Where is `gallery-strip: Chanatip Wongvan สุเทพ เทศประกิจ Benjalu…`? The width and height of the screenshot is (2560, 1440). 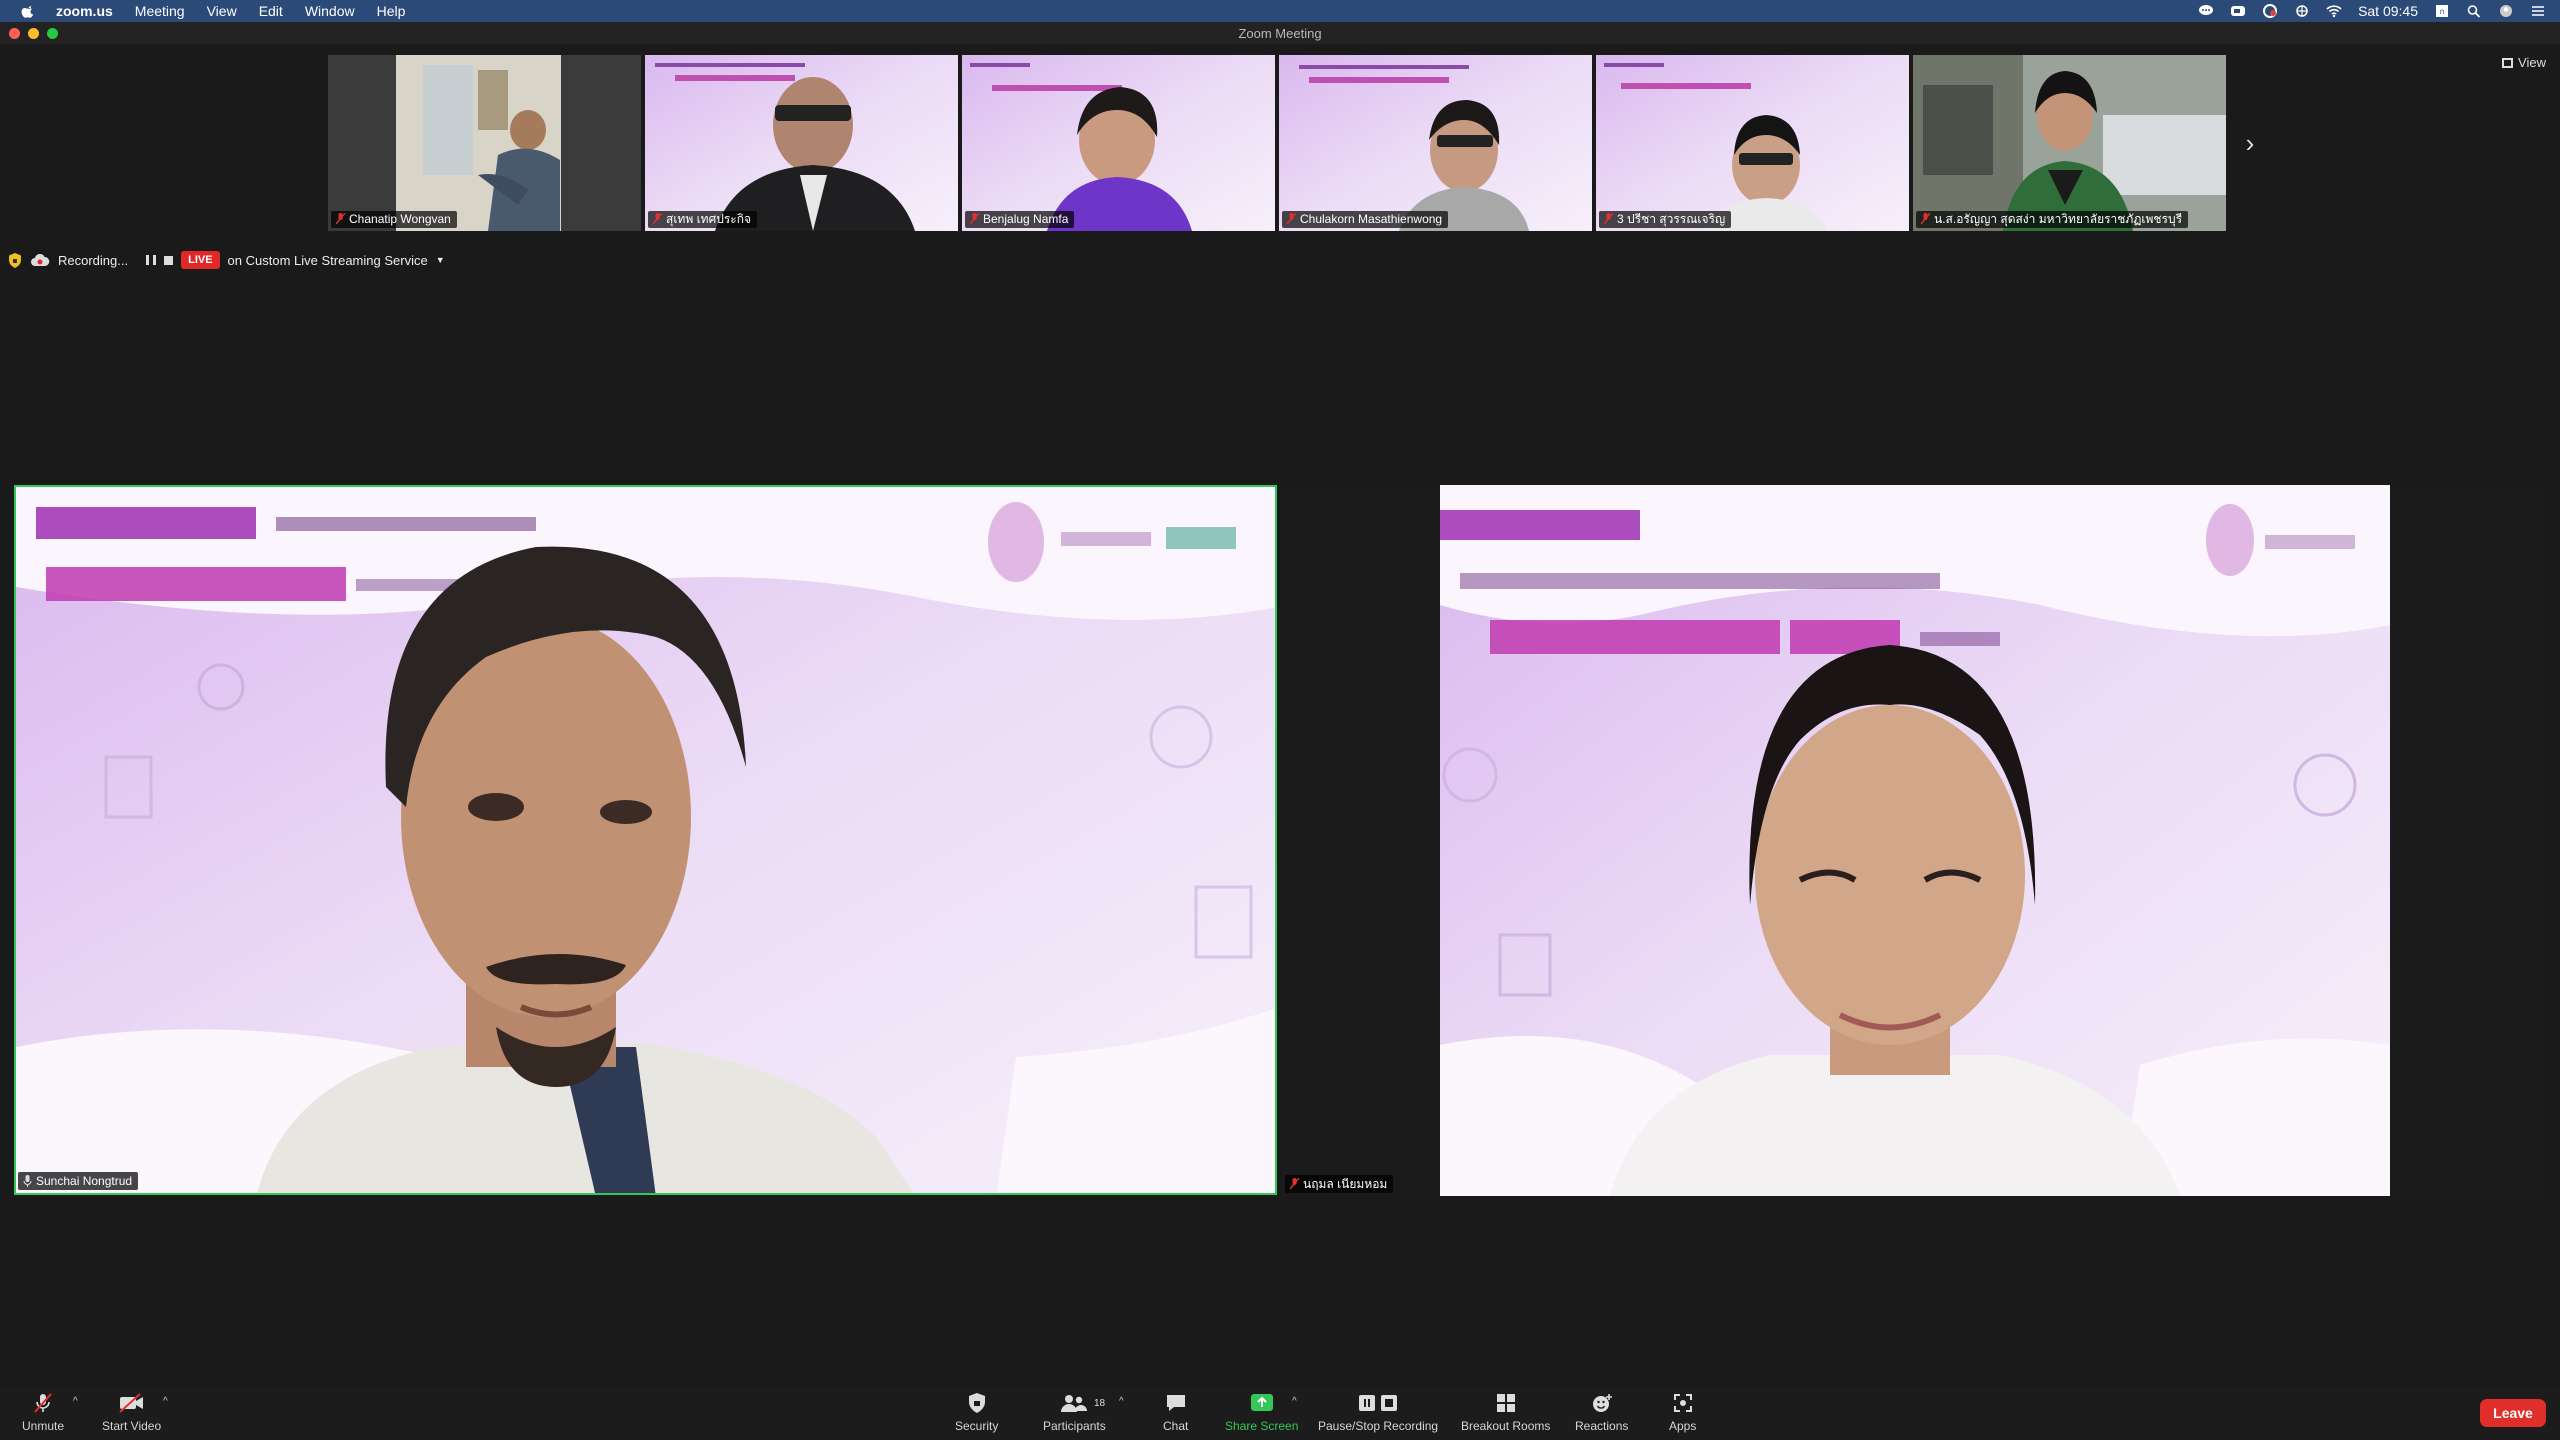
gallery-strip: Chanatip Wongvan สุเทพ เทศประกิจ Benjalu… is located at coordinates (1277, 143).